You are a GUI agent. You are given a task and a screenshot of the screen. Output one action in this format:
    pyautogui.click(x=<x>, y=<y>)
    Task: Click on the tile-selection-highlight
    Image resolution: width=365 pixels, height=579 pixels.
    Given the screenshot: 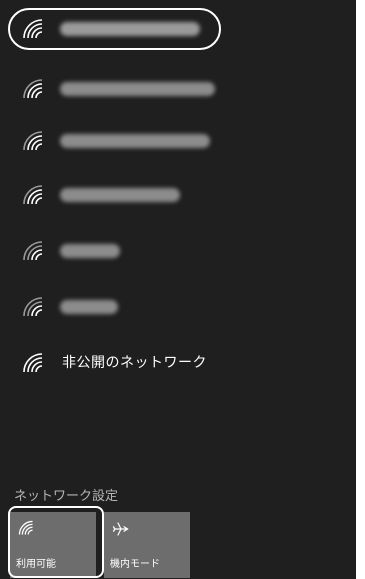 What is the action you would take?
    pyautogui.click(x=56, y=542)
    